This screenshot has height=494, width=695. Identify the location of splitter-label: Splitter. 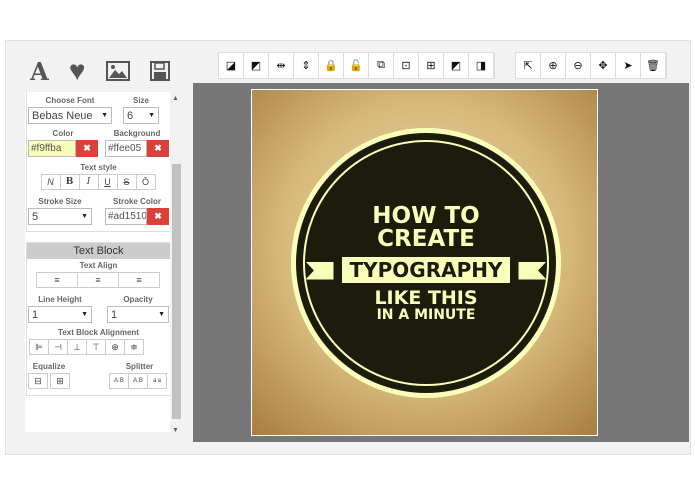
(139, 366).